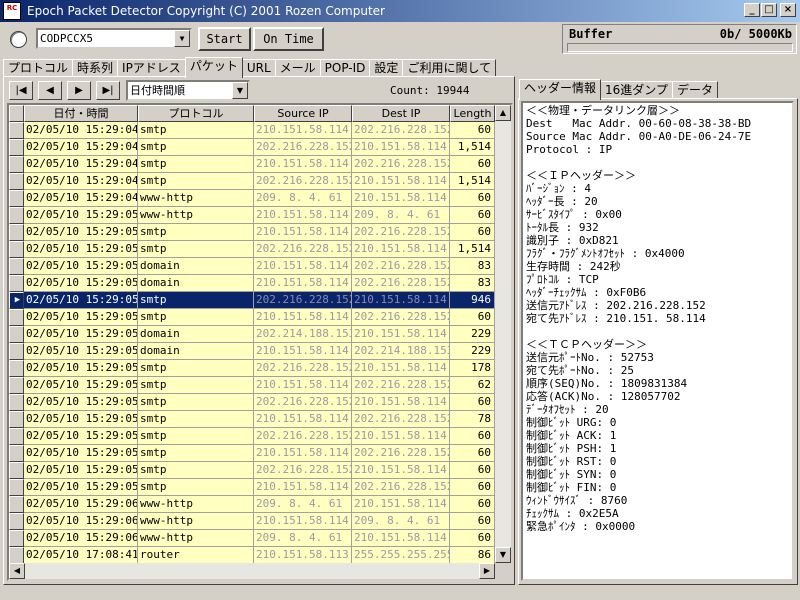 This screenshot has height=600, width=800. What do you see at coordinates (81, 164) in the screenshot?
I see `cell-date: 02/05/10 15:29:04` at bounding box center [81, 164].